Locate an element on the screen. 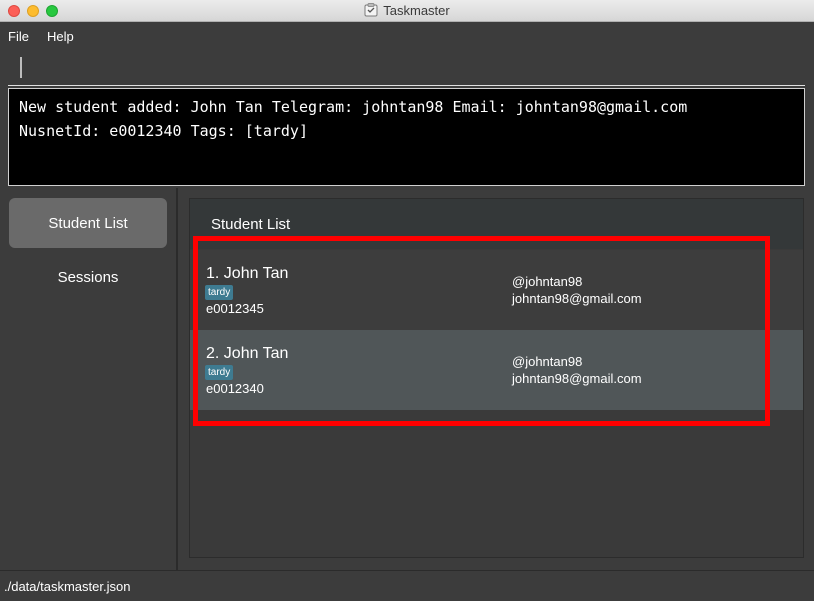 The width and height of the screenshot is (814, 601). panel-header: Student List is located at coordinates (496, 224).